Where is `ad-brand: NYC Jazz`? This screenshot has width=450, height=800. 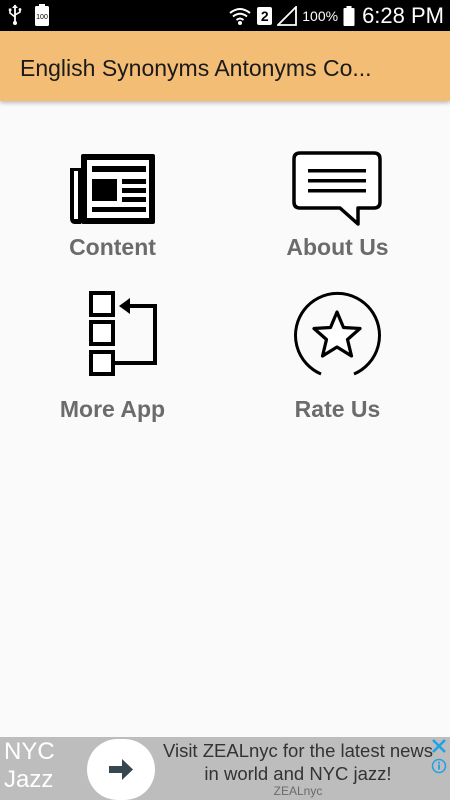
ad-brand: NYC Jazz is located at coordinates (29, 765).